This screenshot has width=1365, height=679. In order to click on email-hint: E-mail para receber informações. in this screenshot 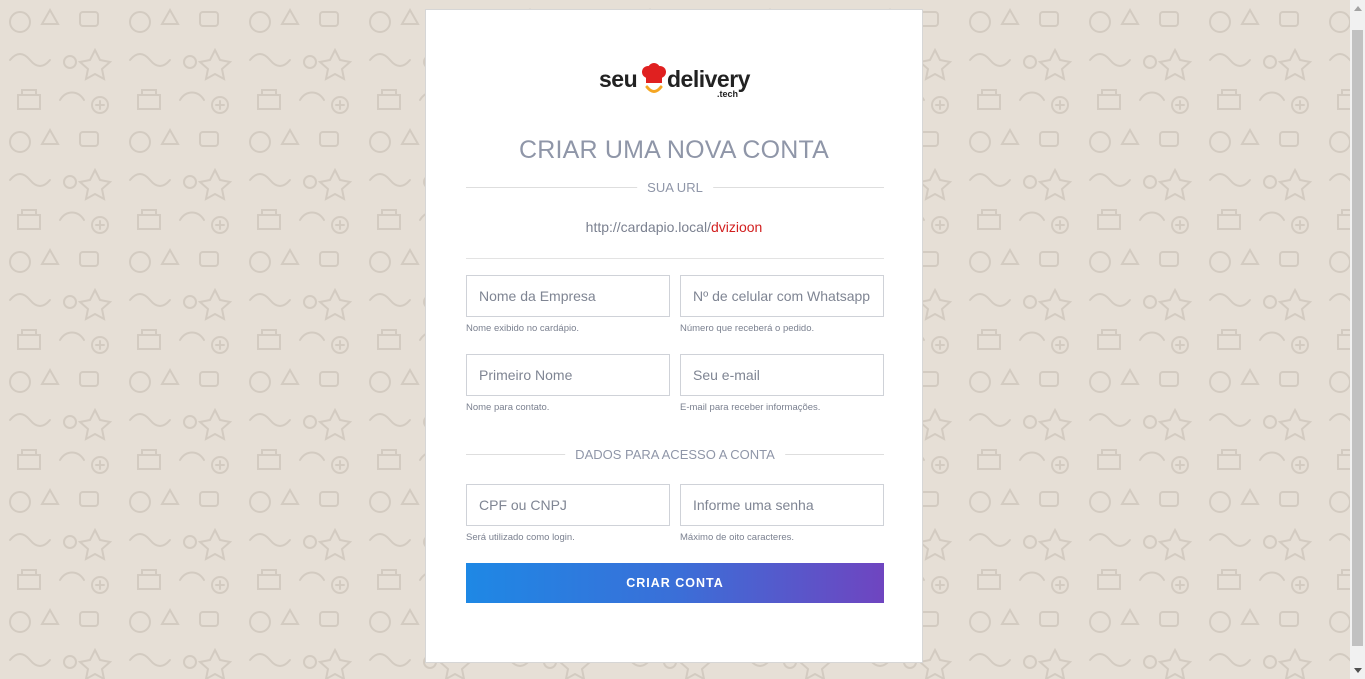, I will do `click(750, 407)`.